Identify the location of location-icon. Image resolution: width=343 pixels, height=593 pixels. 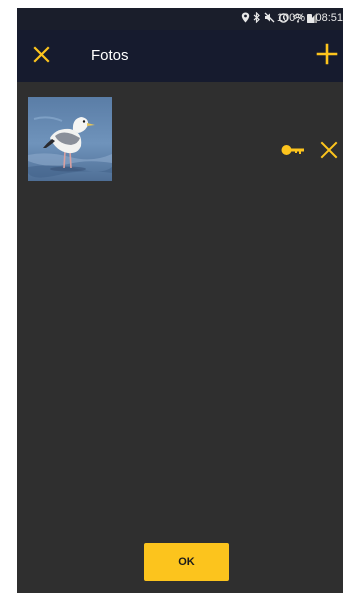
(245, 17).